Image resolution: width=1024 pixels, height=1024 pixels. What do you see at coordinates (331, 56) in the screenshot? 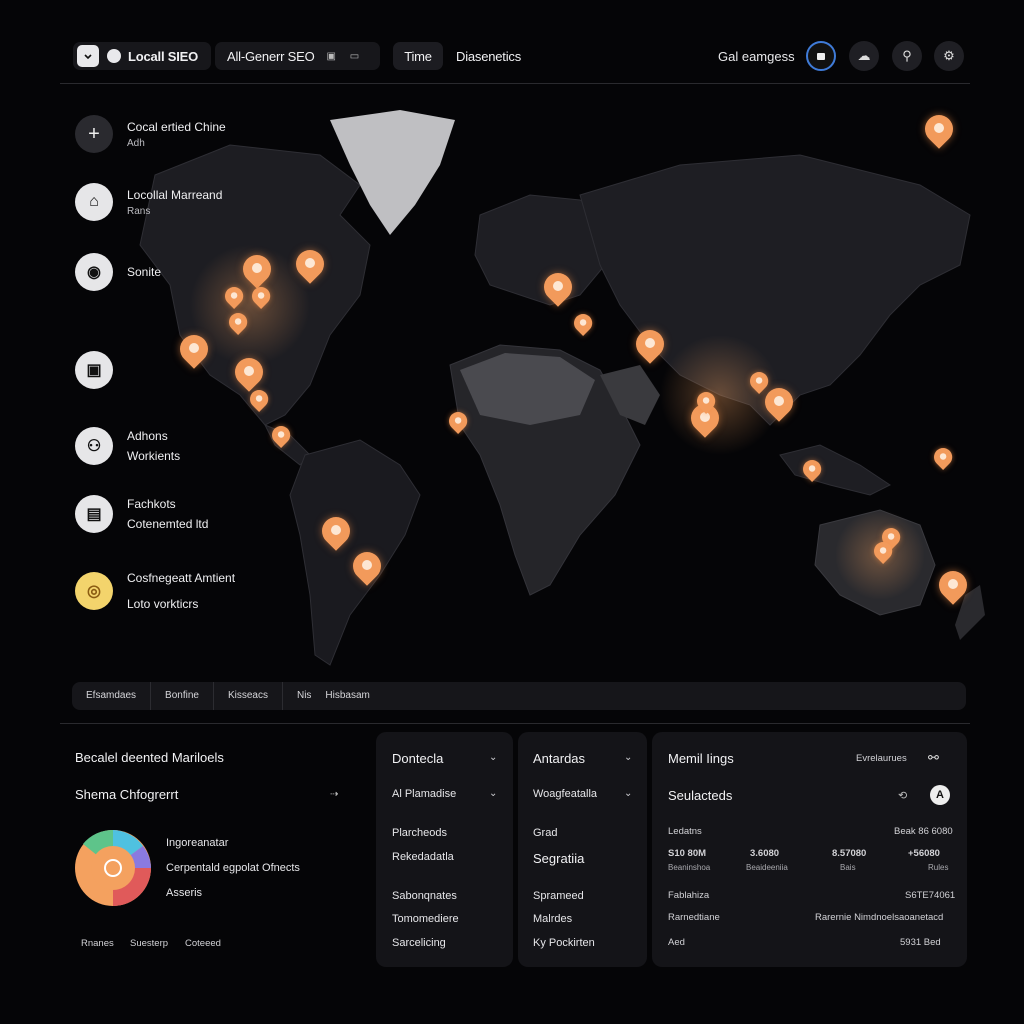
I see `grid-icon: ▣` at bounding box center [331, 56].